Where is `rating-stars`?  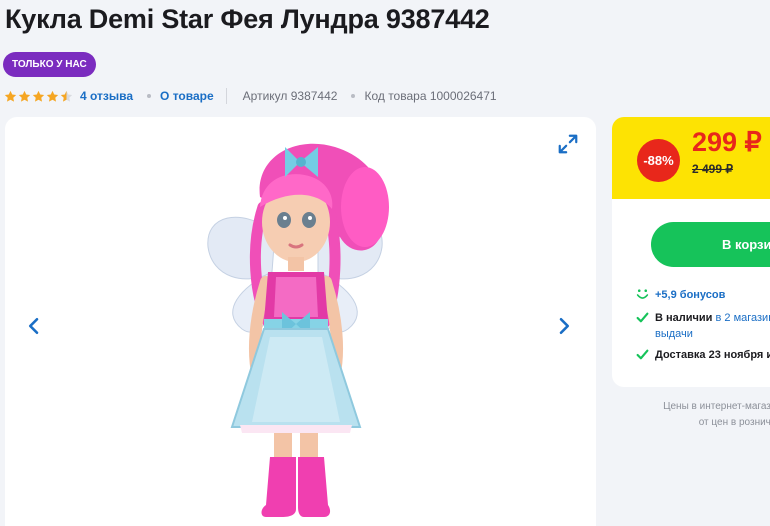
rating-stars is located at coordinates (38, 96).